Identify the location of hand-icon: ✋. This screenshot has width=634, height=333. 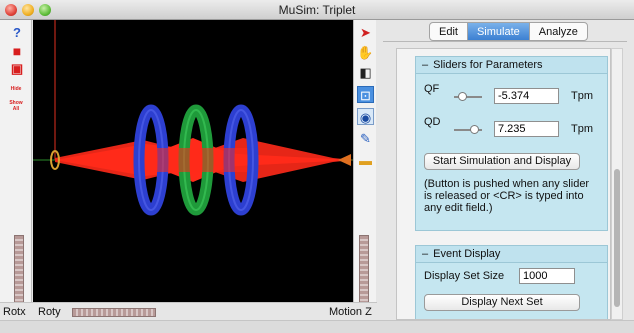
(365, 52).